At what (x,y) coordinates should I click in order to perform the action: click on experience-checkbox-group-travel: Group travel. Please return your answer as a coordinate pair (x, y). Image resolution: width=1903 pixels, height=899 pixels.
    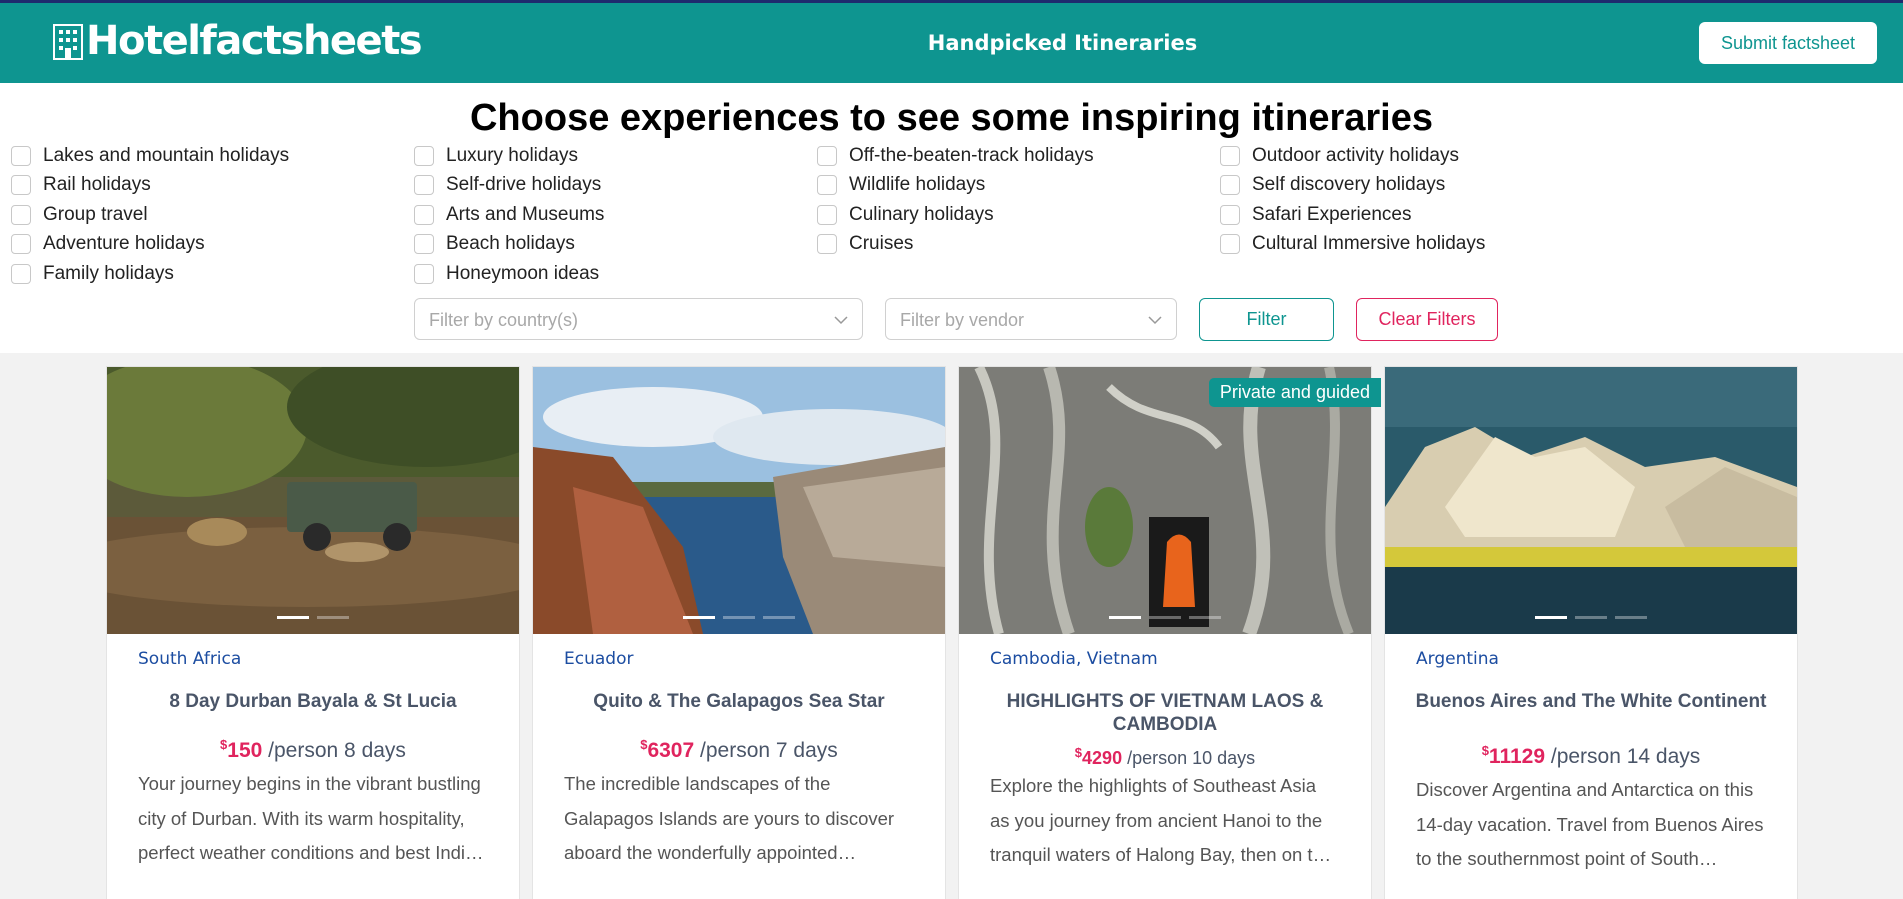
    Looking at the image, I should click on (150, 215).